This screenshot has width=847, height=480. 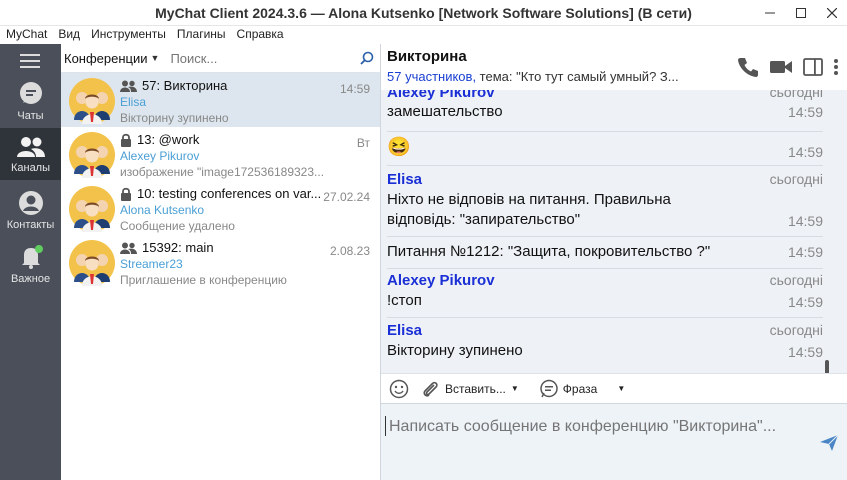 I want to click on conversation-time: 27.02.24, so click(x=346, y=197).